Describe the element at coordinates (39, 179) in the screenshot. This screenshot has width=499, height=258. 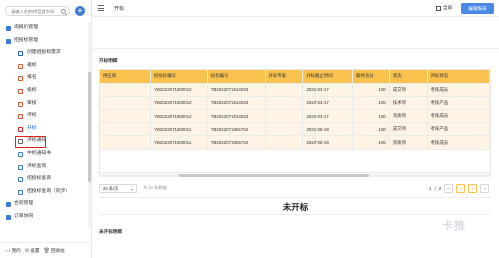
I see `sidebar-item-label: 招投标查询` at that location.